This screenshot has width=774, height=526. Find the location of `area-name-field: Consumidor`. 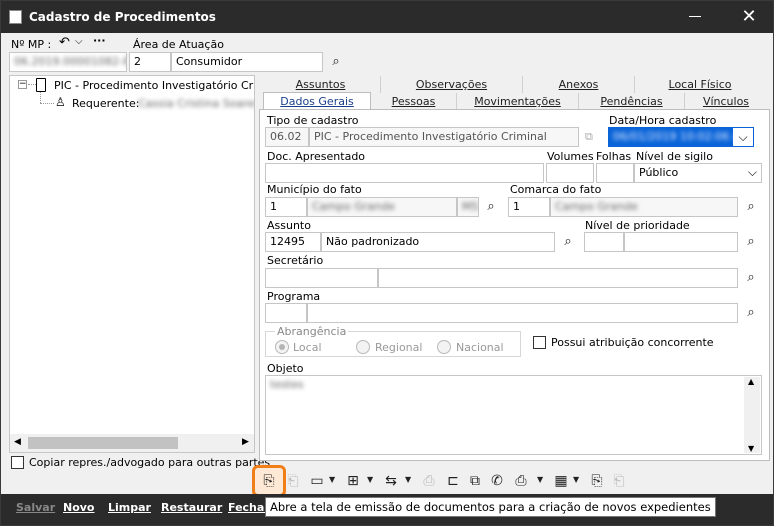

area-name-field: Consumidor is located at coordinates (247, 62).